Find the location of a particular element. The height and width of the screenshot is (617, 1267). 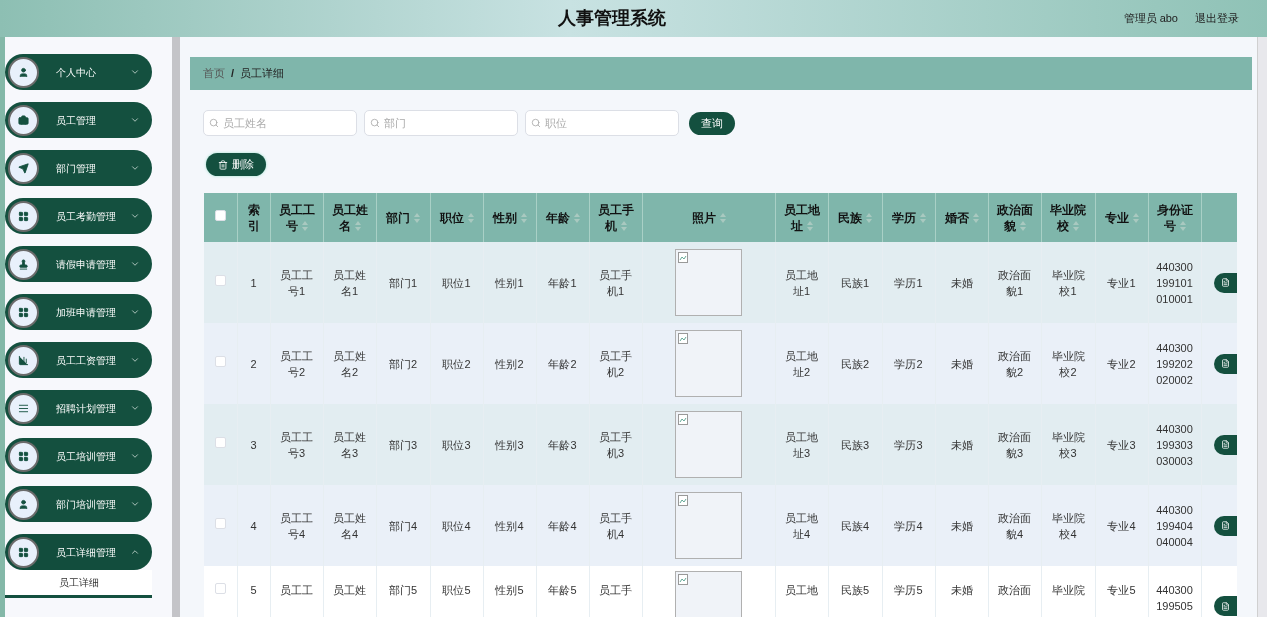

menu-label: 员工管理 is located at coordinates (76, 120).